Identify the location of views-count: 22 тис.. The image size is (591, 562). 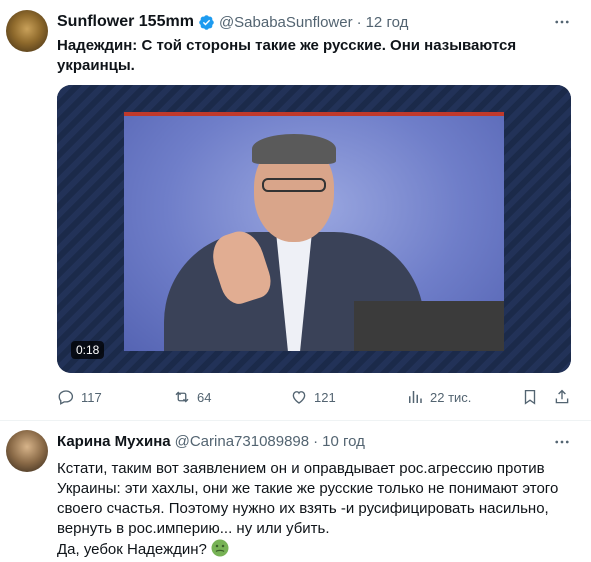
(451, 397).